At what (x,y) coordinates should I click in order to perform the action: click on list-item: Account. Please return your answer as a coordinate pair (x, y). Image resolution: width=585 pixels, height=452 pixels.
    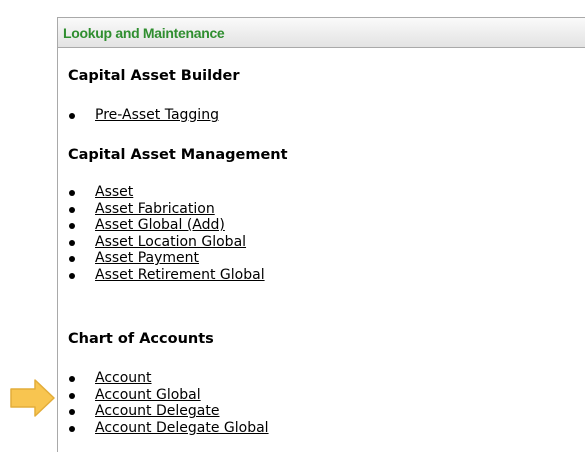
    Looking at the image, I should click on (168, 378).